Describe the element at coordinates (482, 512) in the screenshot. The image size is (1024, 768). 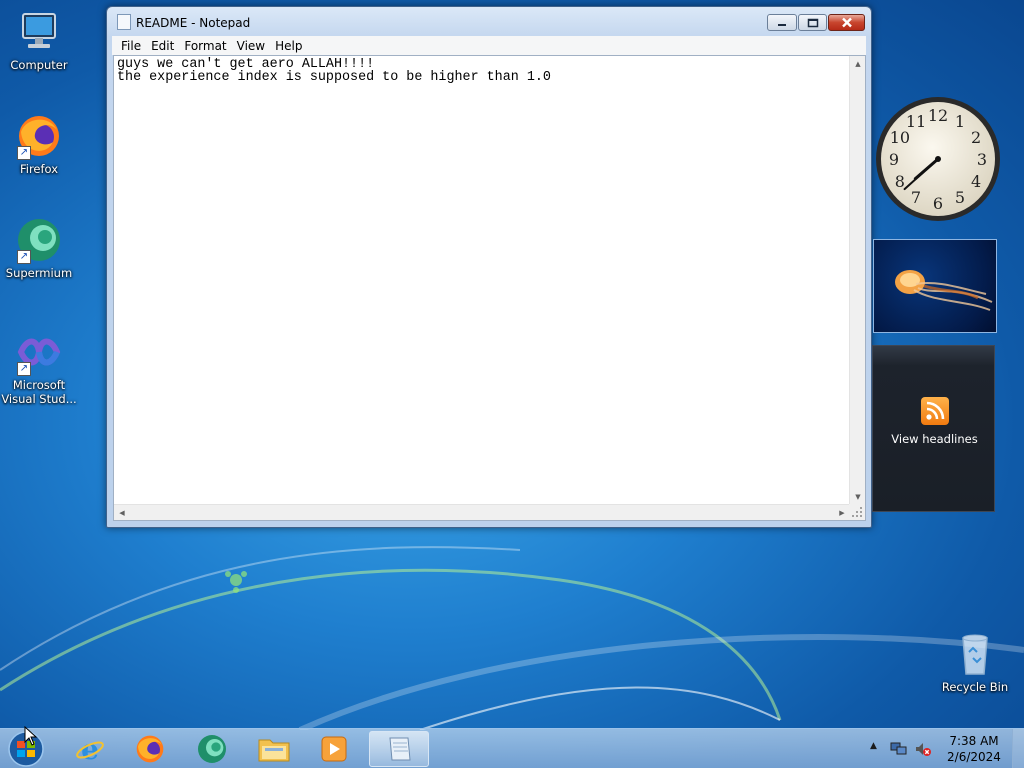
I see `horizontal-scrollbar: ◀ ▶` at that location.